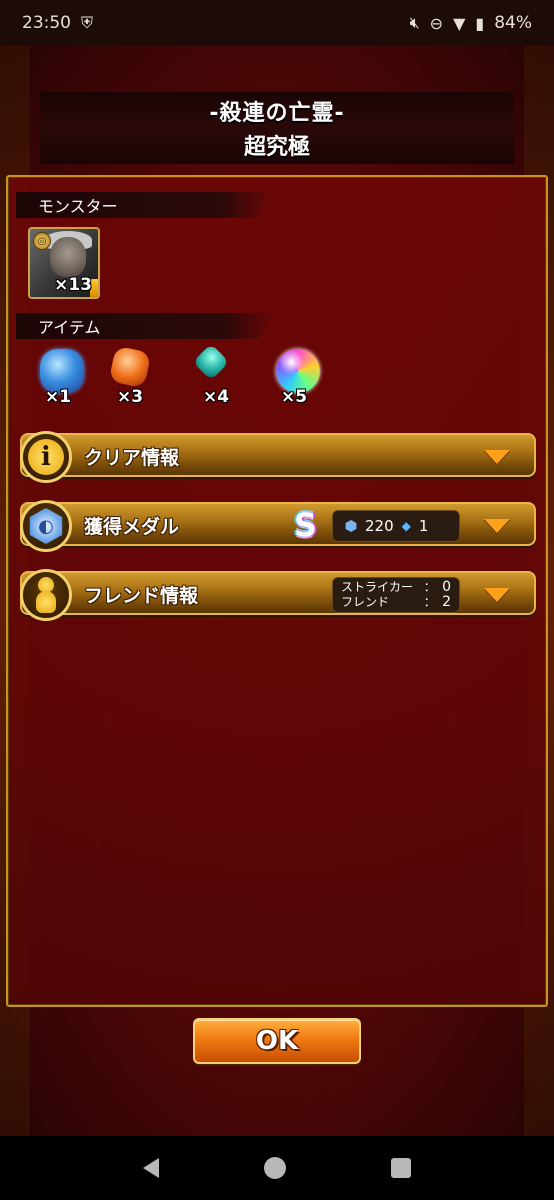 Image resolution: width=554 pixels, height=1200 pixels. Describe the element at coordinates (69, 327) in the screenshot. I see `item-section-label: アイテム` at that location.